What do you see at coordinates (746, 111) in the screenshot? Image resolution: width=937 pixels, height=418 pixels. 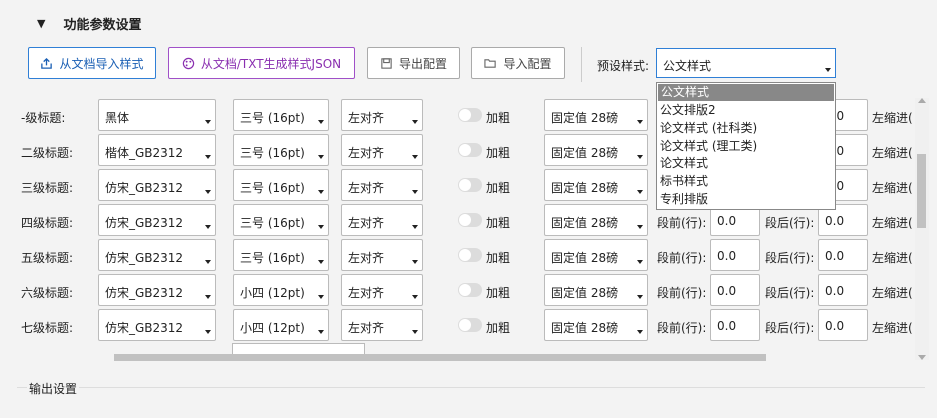 I see `preset-option: 公文排版2` at bounding box center [746, 111].